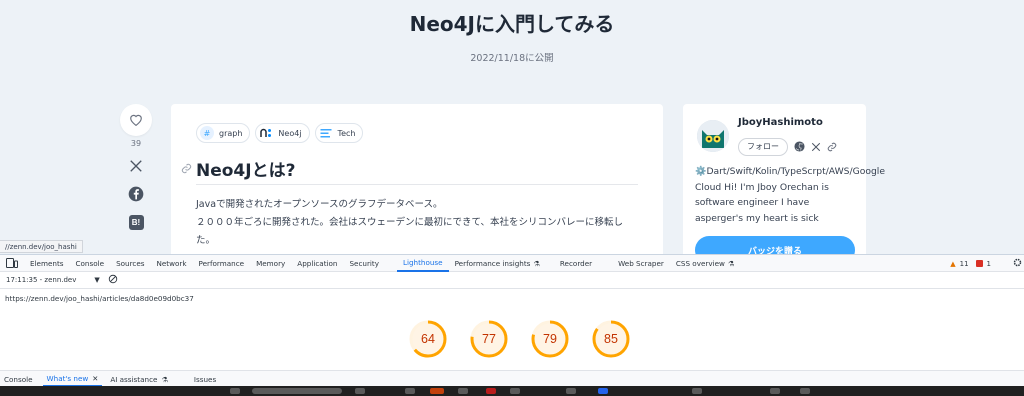 This screenshot has height=396, width=1024. Describe the element at coordinates (47, 263) in the screenshot. I see `tab-elements: Elements` at that location.